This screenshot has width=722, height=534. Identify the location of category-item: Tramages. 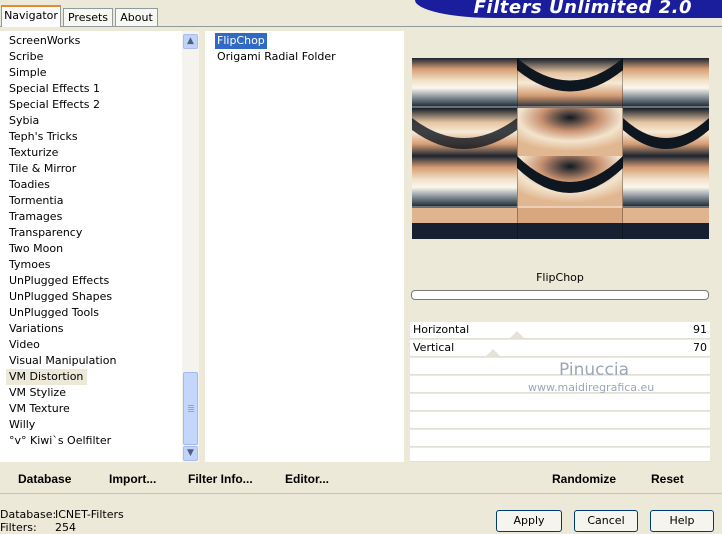
(36, 217).